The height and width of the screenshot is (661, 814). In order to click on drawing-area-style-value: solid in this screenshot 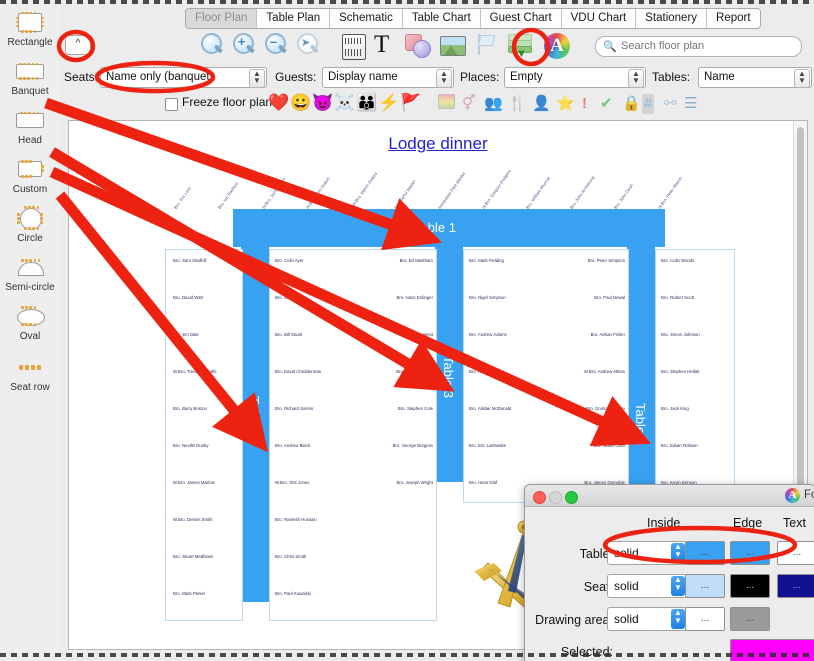, I will do `click(626, 619)`.